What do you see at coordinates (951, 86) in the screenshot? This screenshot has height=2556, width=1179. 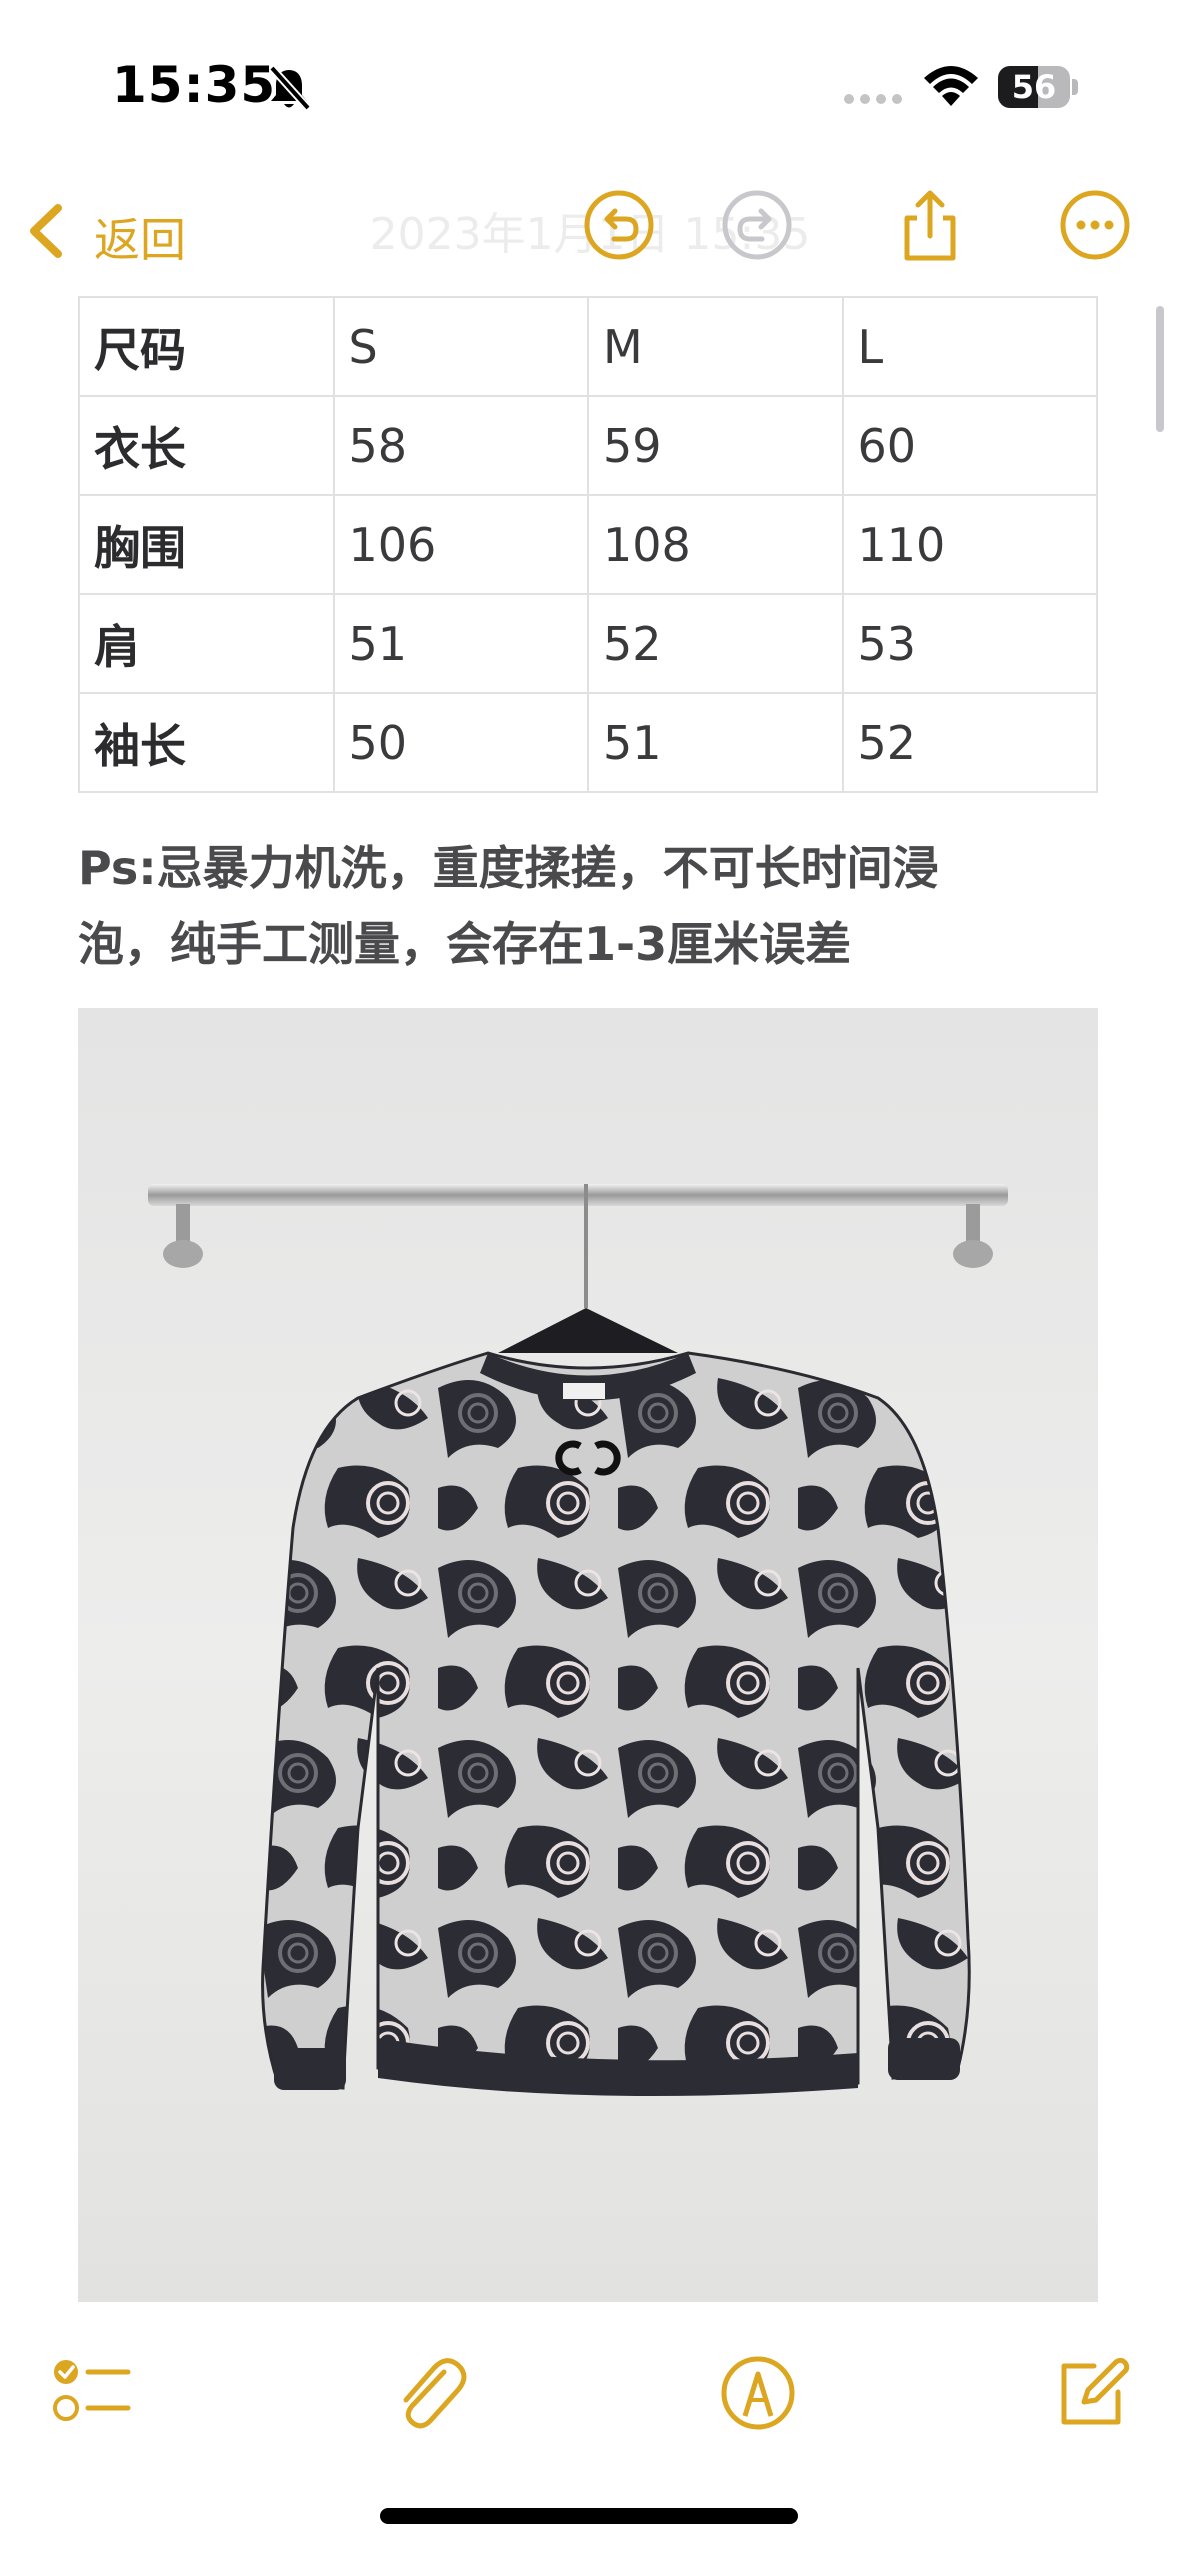 I see `wifi-icon` at bounding box center [951, 86].